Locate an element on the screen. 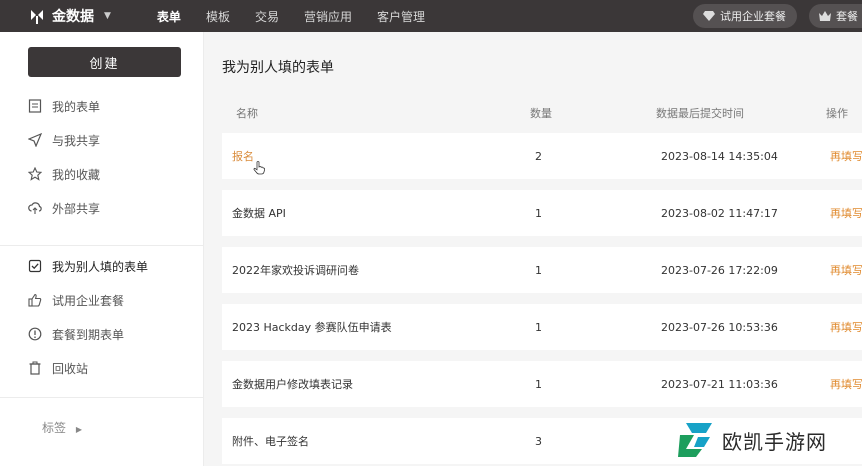 This screenshot has height=466, width=862. sidebar-item-filled-for-others: 我为别人填的表单 is located at coordinates (88, 266).